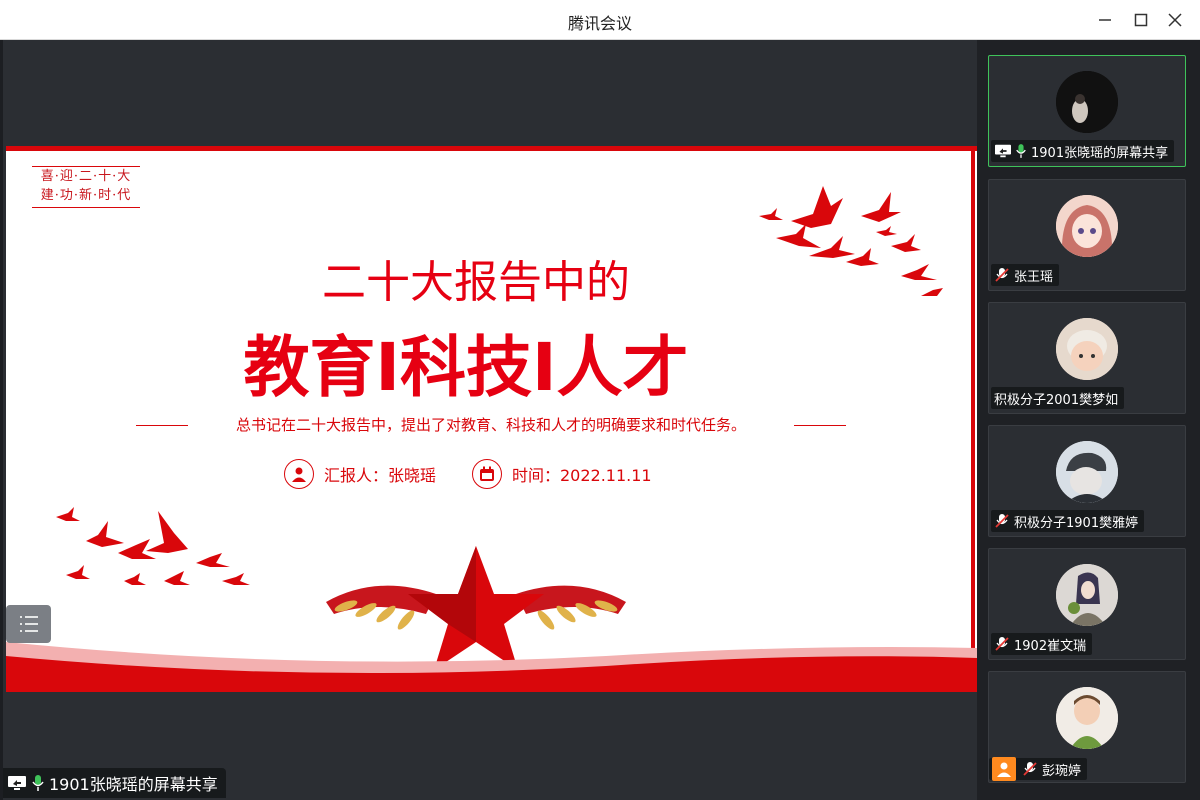  I want to click on slide-subtitle: 总书记在二十大报告中，提出了对教育、科技和人才的明确要求和时代任务。, so click(490, 425).